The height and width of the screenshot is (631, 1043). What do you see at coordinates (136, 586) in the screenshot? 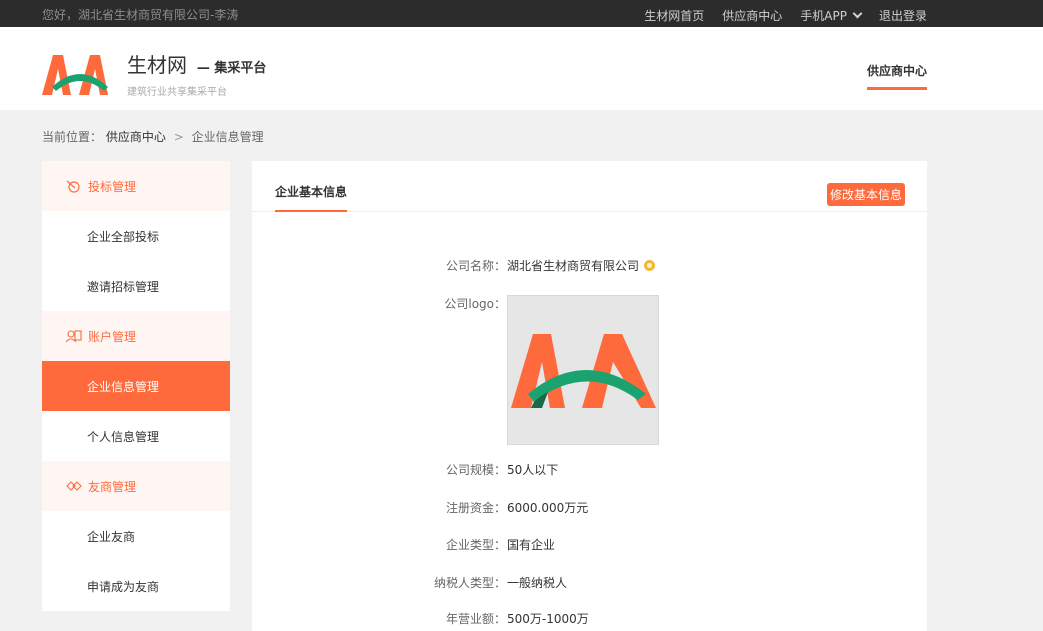
I see `sidebar-item-apply-partner: 申请成为友商` at bounding box center [136, 586].